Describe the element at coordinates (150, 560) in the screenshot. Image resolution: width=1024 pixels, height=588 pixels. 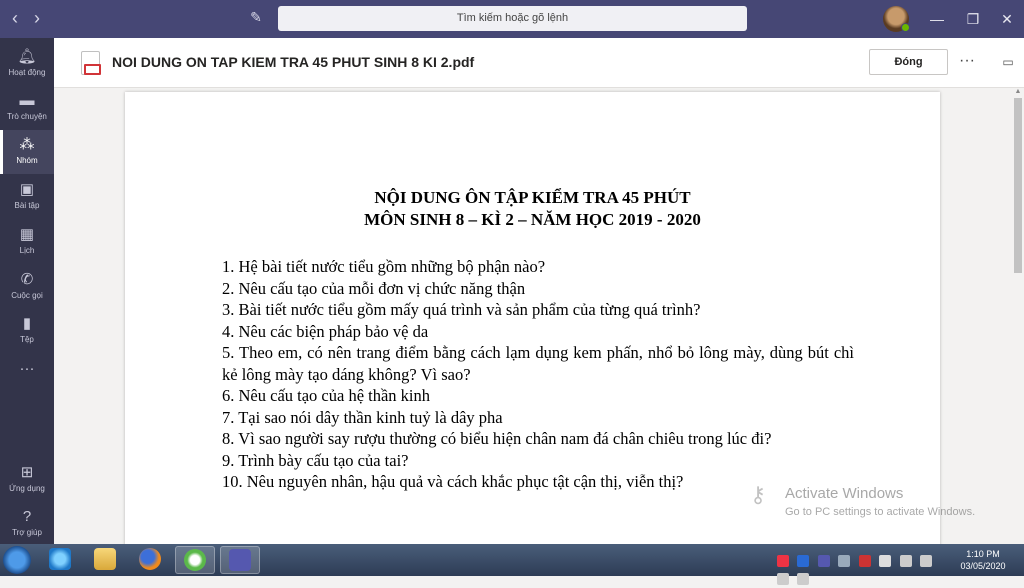
I see `firefox-icon` at that location.